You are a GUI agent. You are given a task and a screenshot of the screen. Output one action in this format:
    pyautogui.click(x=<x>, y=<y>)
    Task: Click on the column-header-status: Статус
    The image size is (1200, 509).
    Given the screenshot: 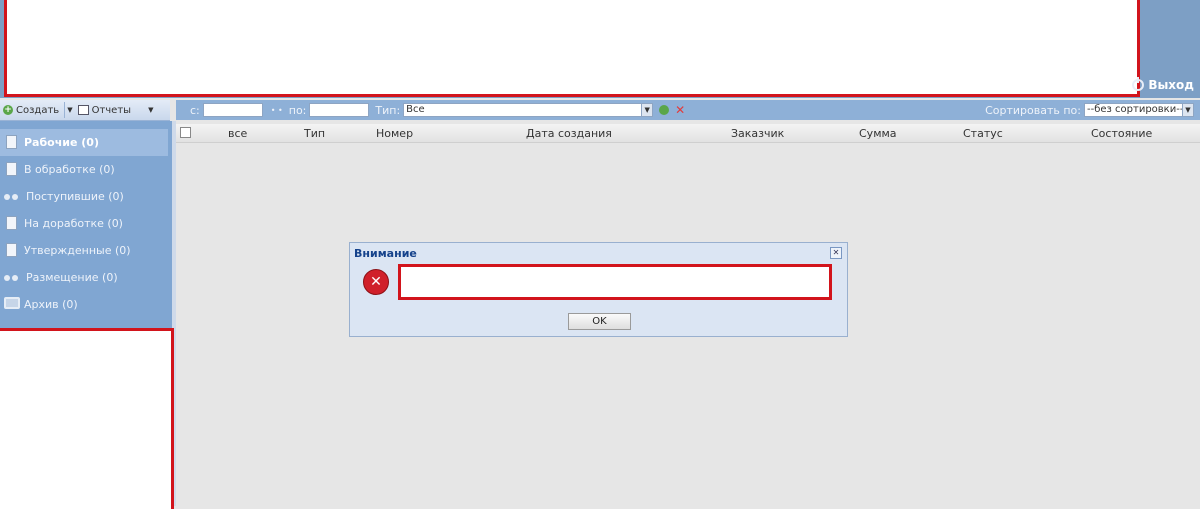 What is the action you would take?
    pyautogui.click(x=983, y=133)
    